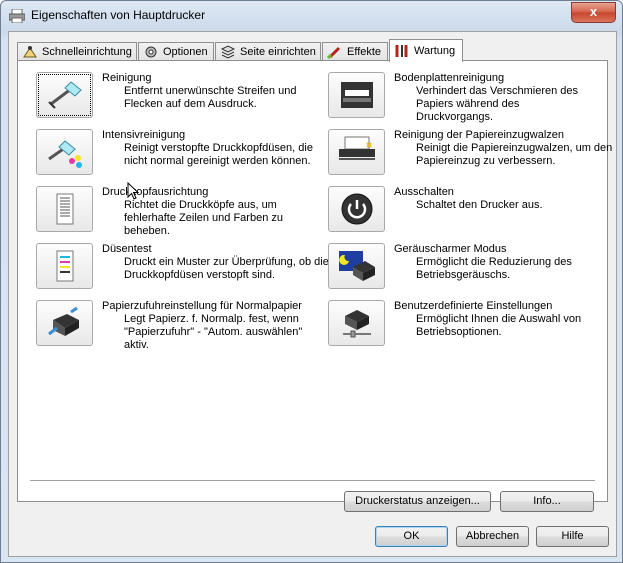 The image size is (623, 563). I want to click on deep-cleaning-button, so click(64, 152).